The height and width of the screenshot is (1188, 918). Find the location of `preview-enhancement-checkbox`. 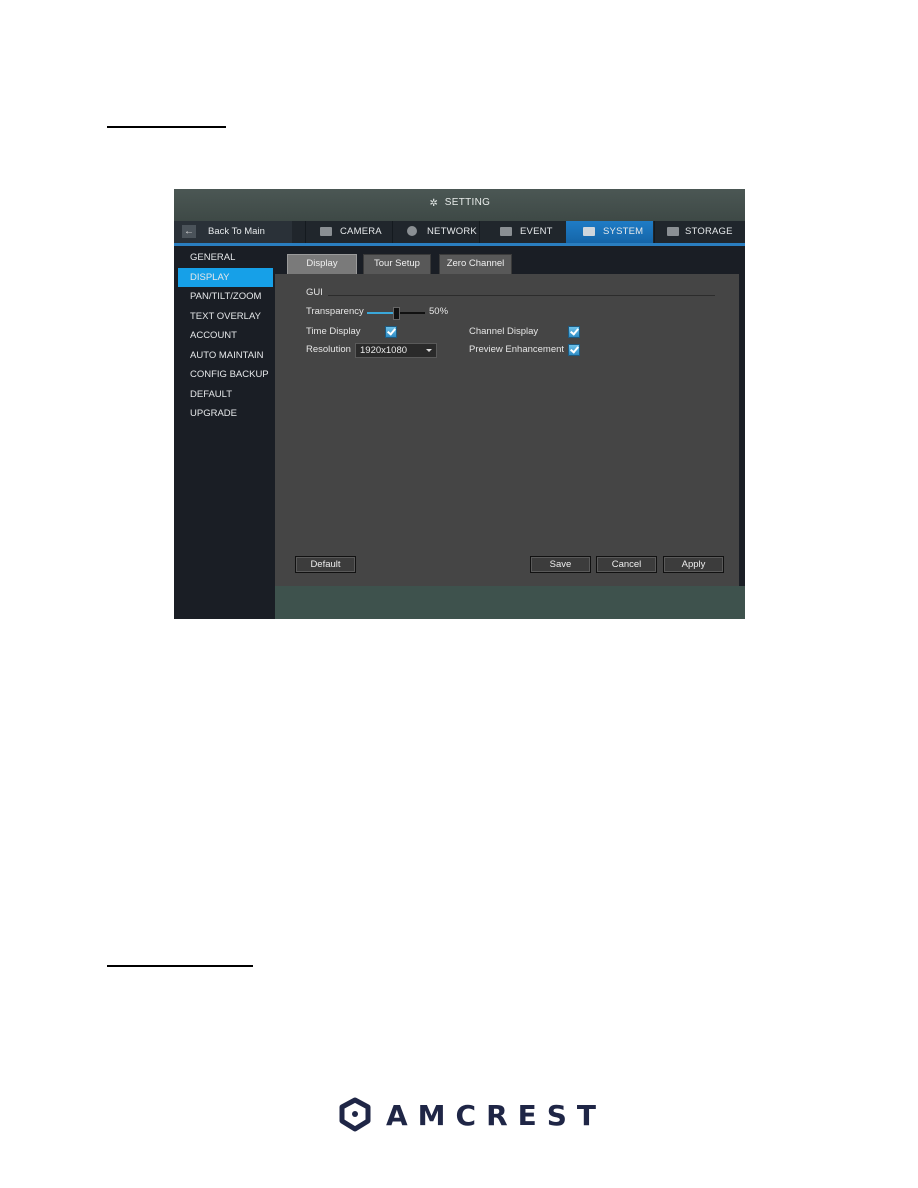

preview-enhancement-checkbox is located at coordinates (574, 350).